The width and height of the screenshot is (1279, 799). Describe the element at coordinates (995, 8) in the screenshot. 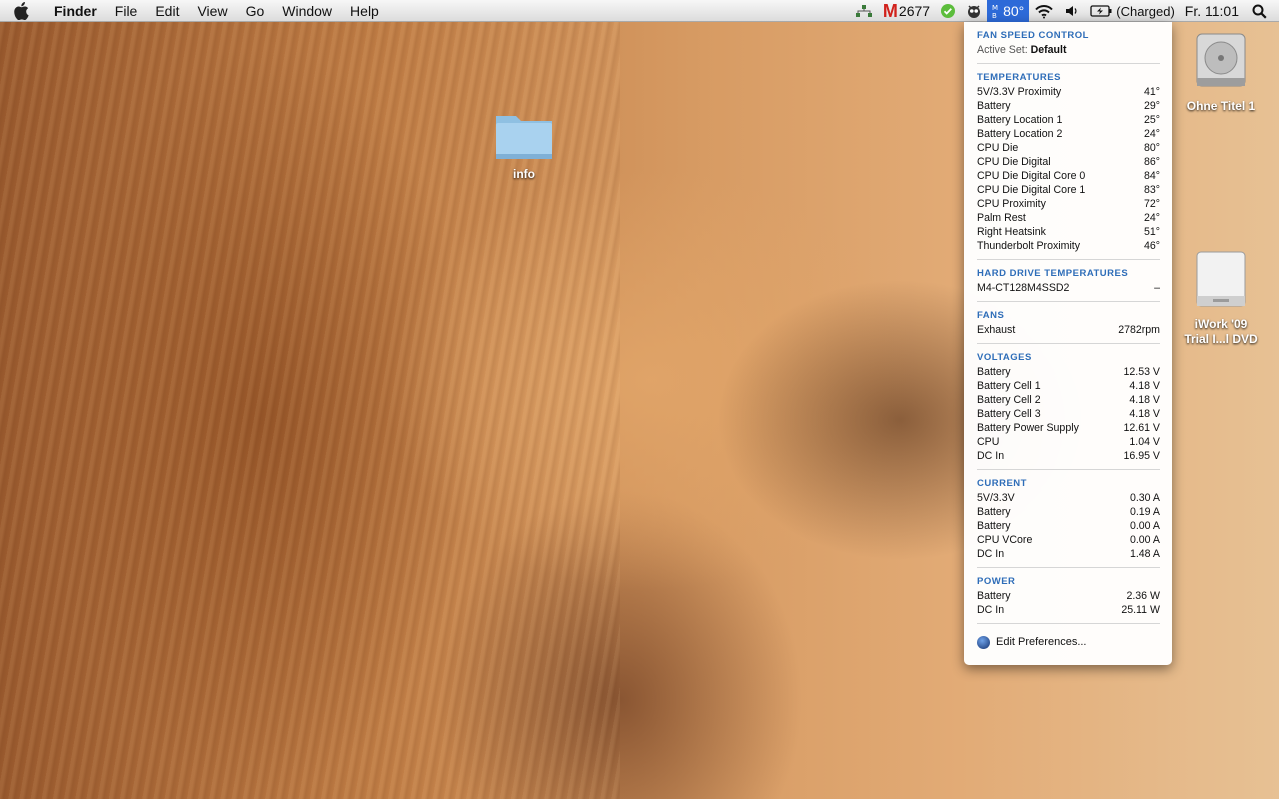

I see `svg-text: M` at that location.